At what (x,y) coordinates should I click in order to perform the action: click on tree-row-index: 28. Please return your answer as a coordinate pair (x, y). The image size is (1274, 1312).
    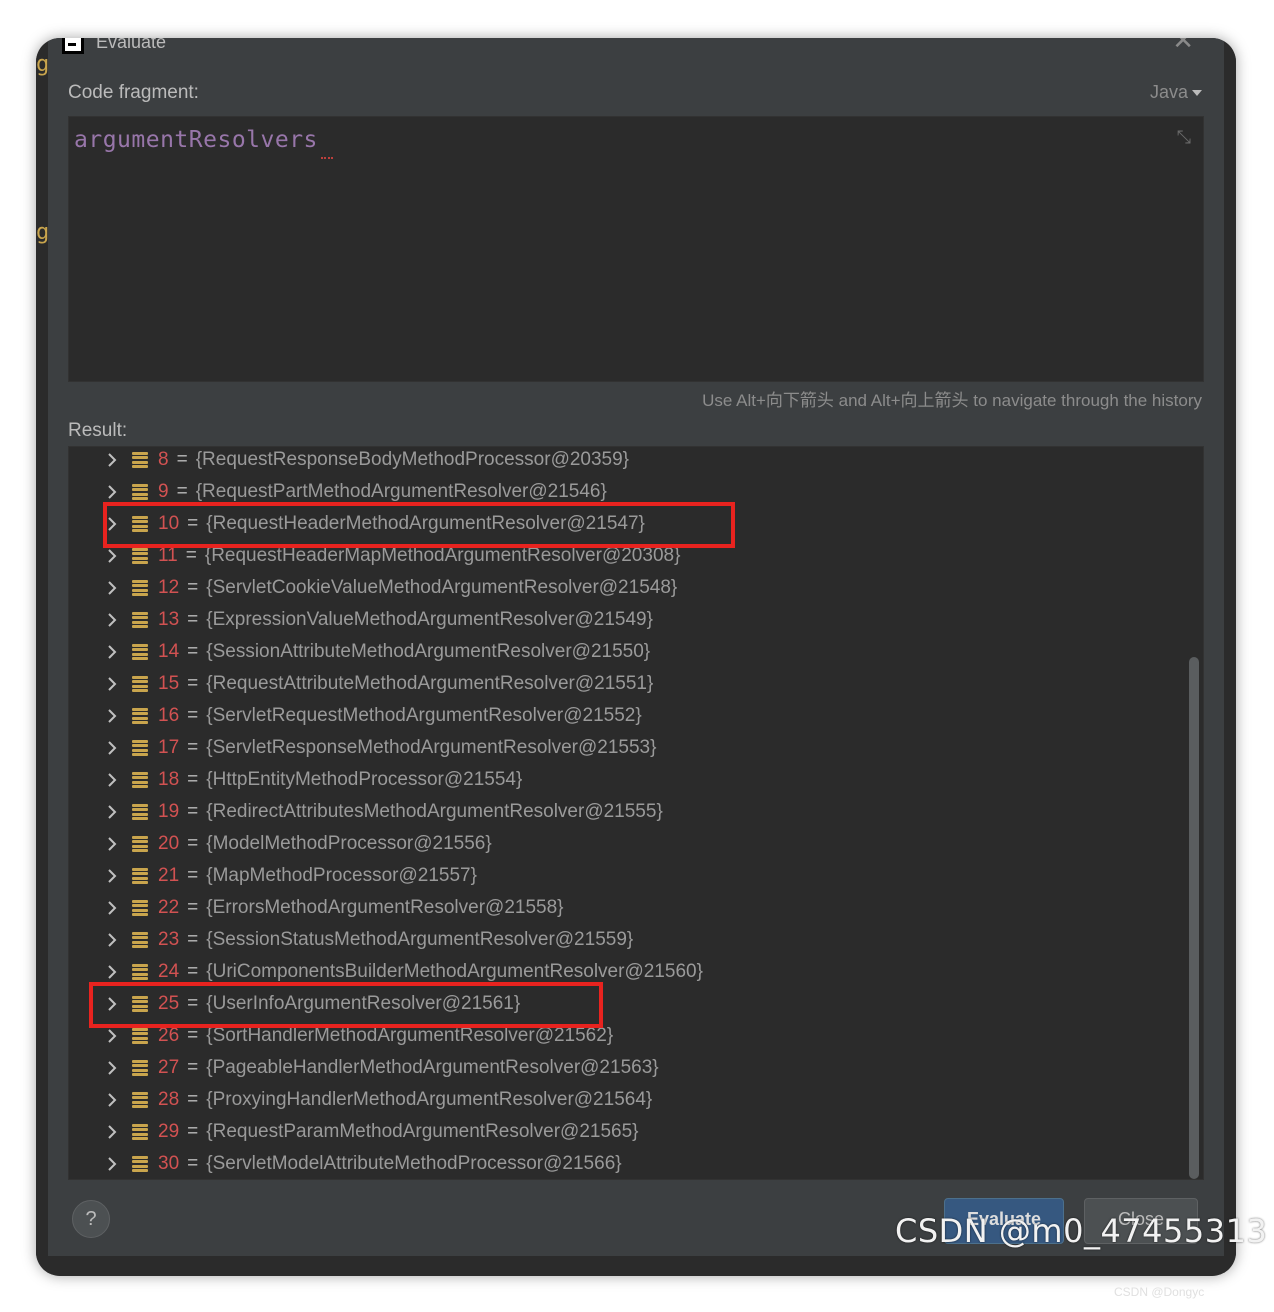
    Looking at the image, I should click on (169, 1099).